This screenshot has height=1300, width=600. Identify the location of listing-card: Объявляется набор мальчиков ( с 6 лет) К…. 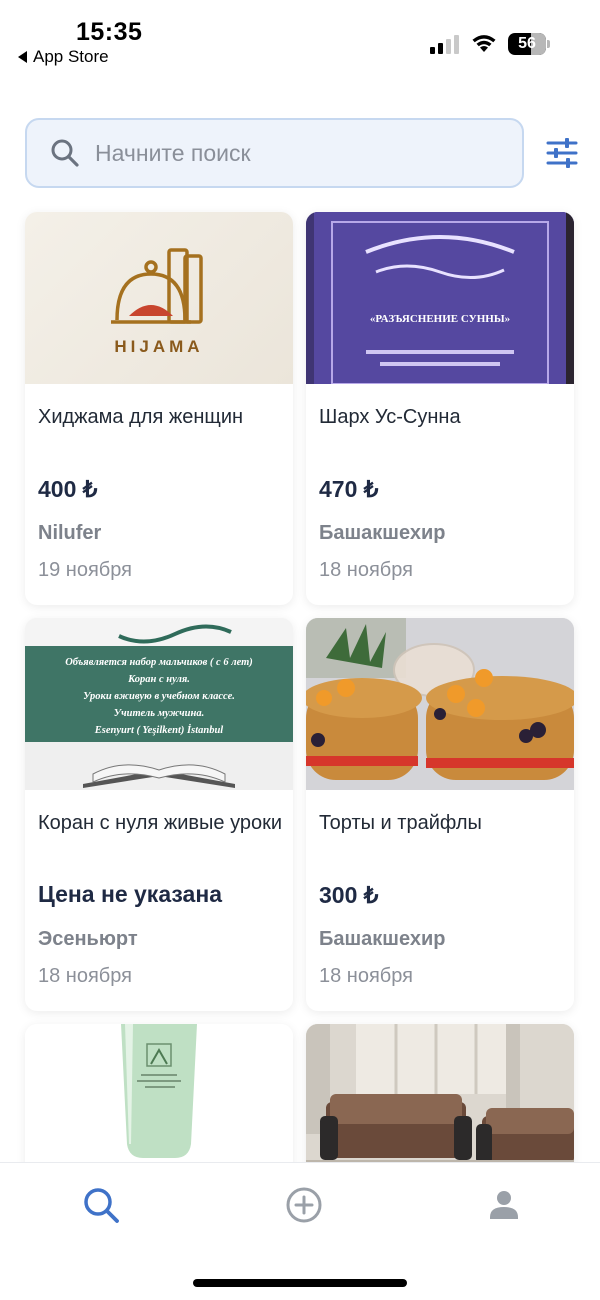
(159, 814).